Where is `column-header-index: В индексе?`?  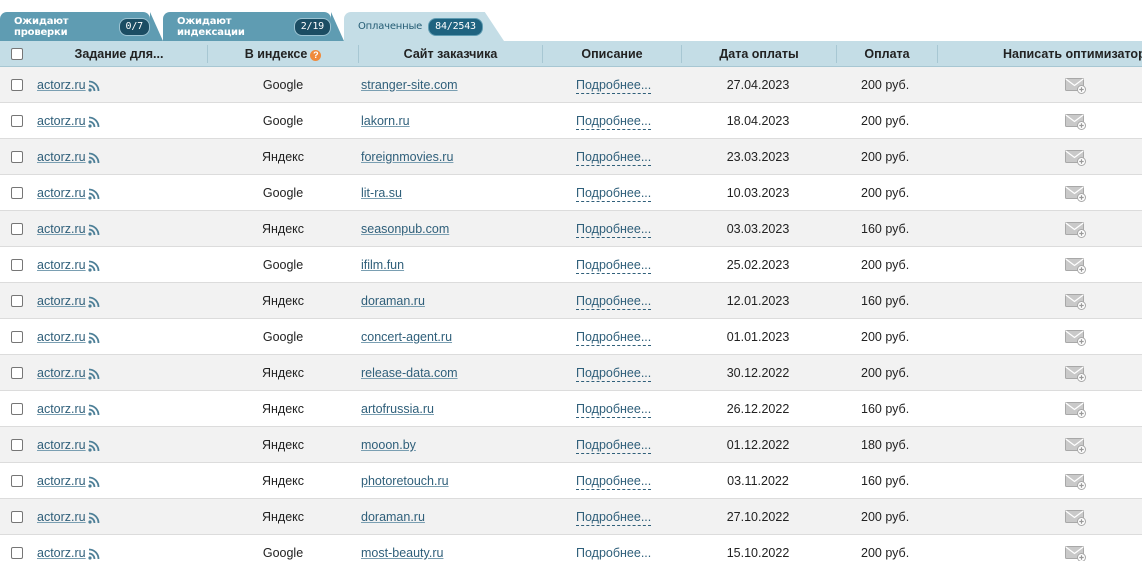 column-header-index: В индексе? is located at coordinates (283, 54).